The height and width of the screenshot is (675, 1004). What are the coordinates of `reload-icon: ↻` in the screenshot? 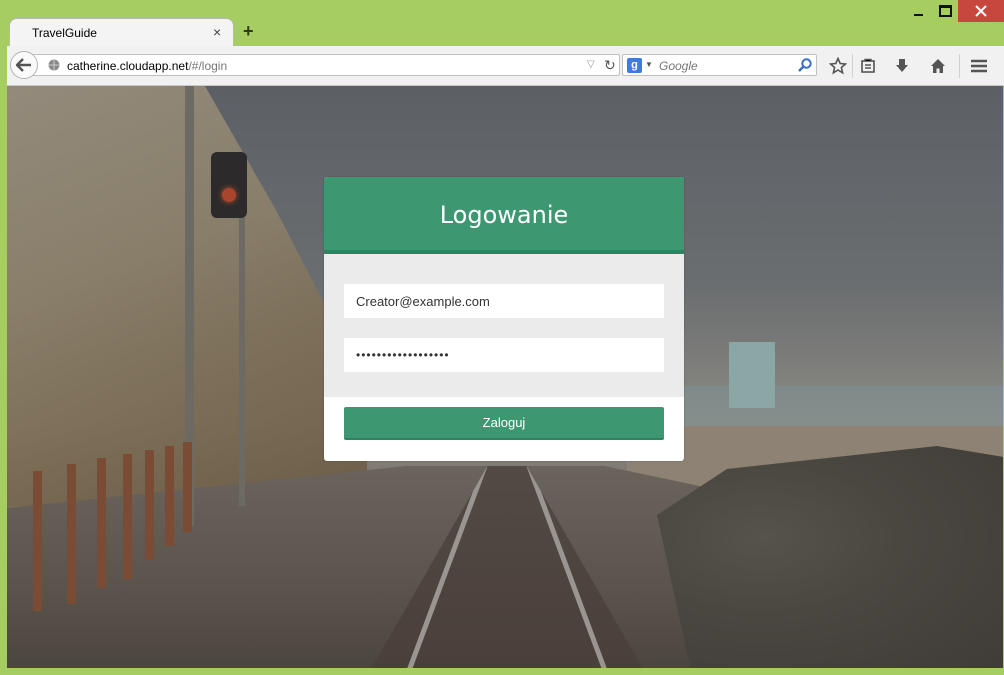 It's located at (610, 65).